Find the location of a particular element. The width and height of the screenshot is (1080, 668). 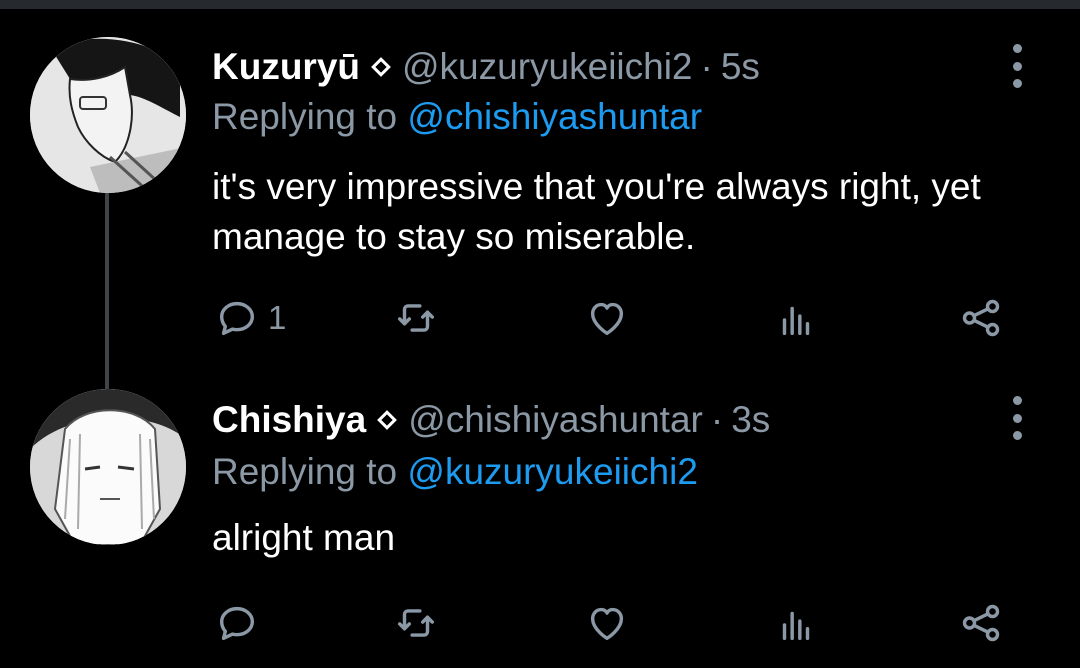

author-handle: @kuzuryukeiichi2 is located at coordinates (547, 66).